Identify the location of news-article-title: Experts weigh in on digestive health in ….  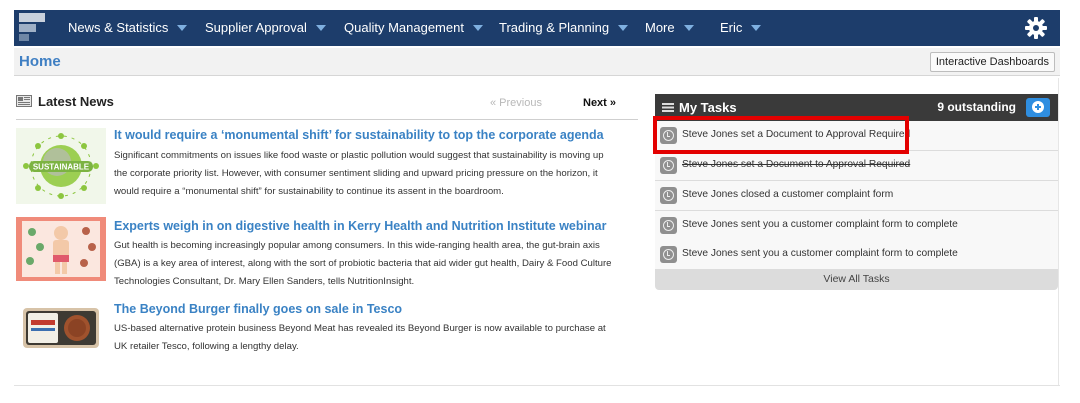
(369, 226).